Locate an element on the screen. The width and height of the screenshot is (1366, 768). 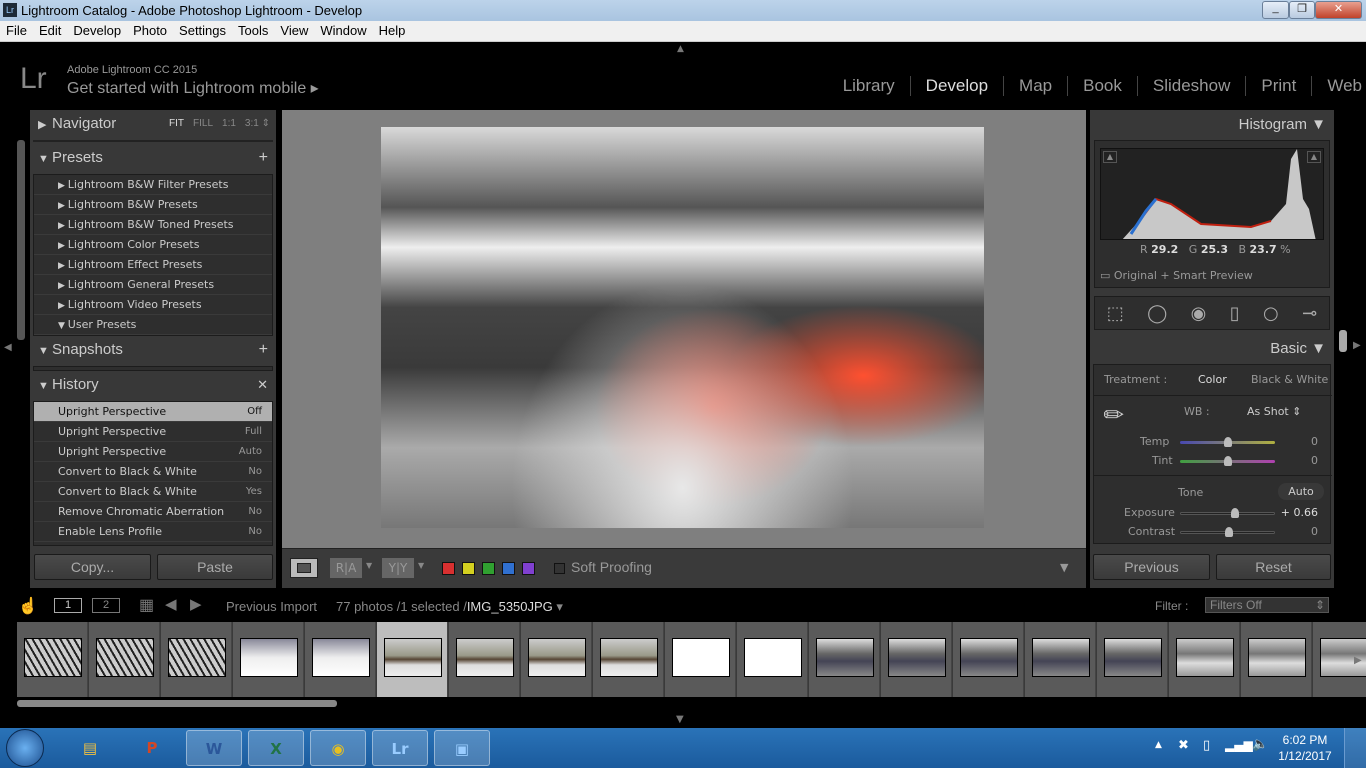
adjustment-brush-icon: ⊸ is located at coordinates (1309, 313).